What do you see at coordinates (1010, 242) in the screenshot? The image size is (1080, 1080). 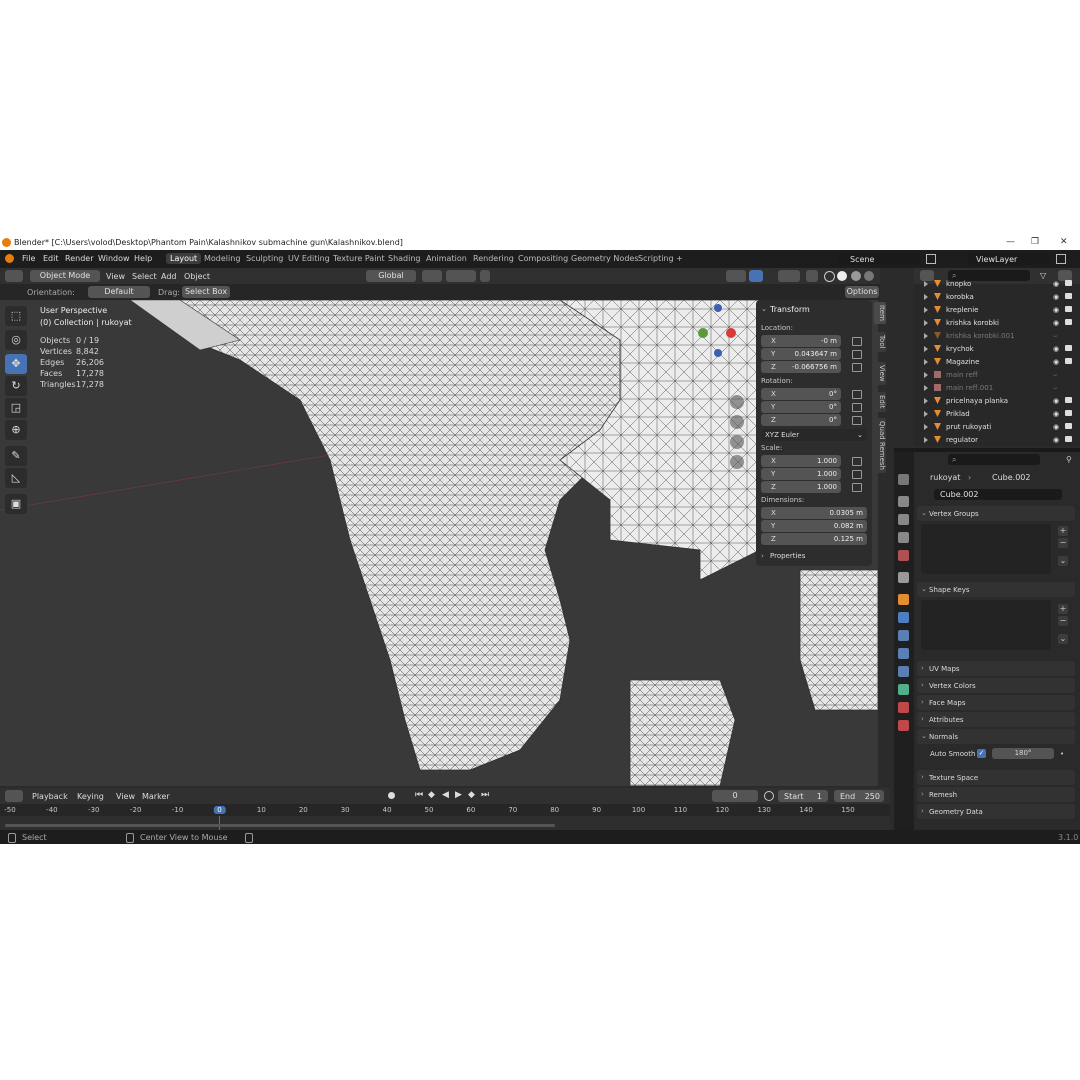 I see `minimize-button: —` at bounding box center [1010, 242].